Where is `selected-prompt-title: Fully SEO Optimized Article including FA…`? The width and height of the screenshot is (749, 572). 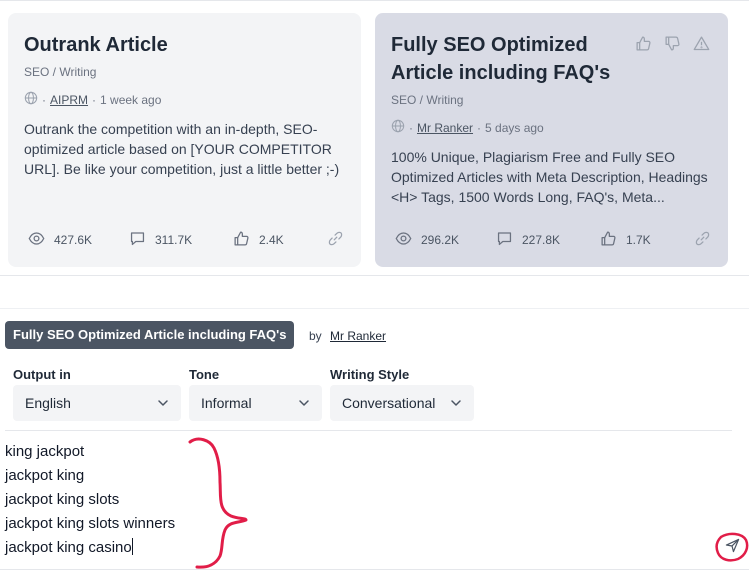
selected-prompt-title: Fully SEO Optimized Article including FA… is located at coordinates (150, 335).